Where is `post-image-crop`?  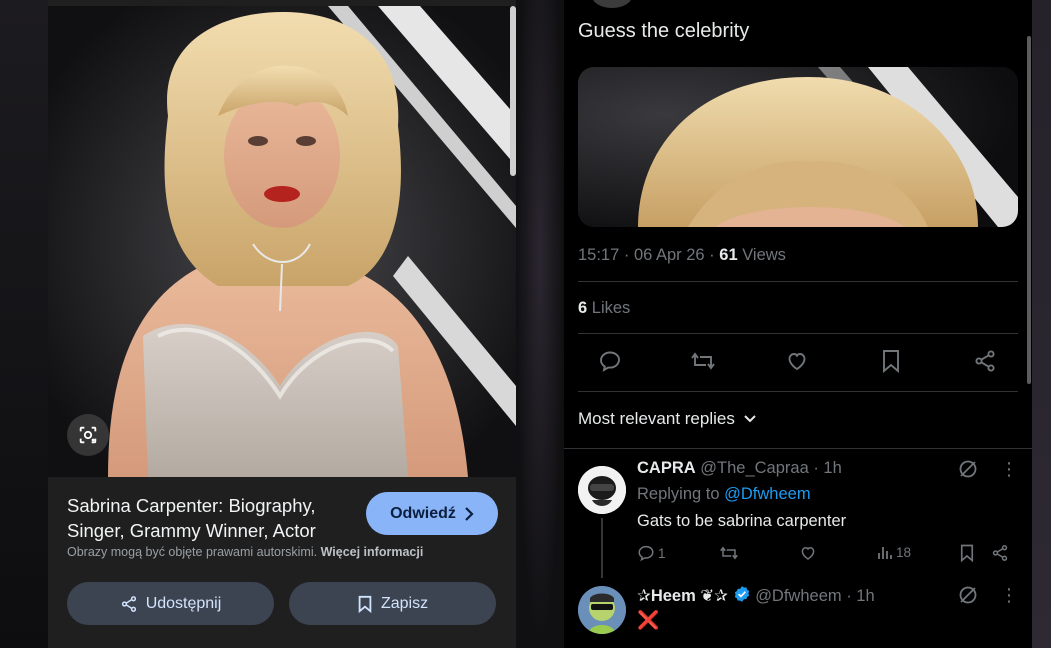
post-image-crop is located at coordinates (798, 147).